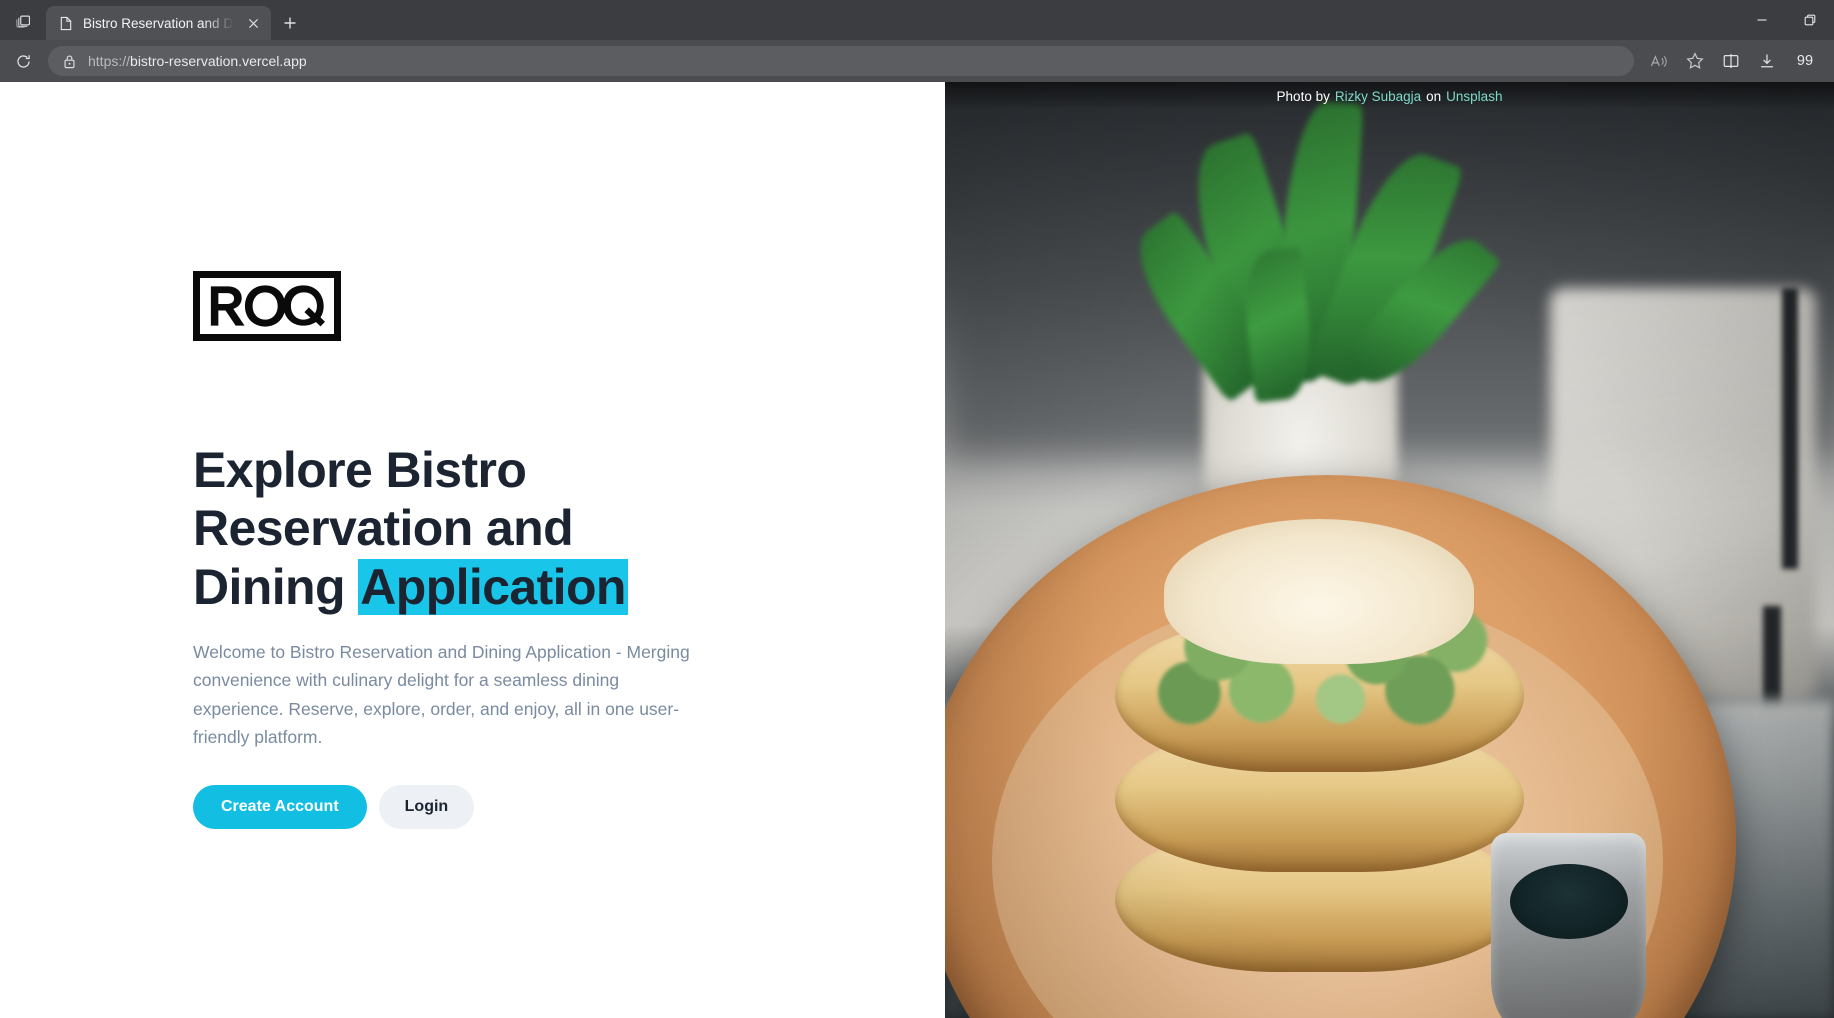 The width and height of the screenshot is (1834, 1018). I want to click on tab-title: Bistro Reservation and Dining Ap, so click(158, 23).